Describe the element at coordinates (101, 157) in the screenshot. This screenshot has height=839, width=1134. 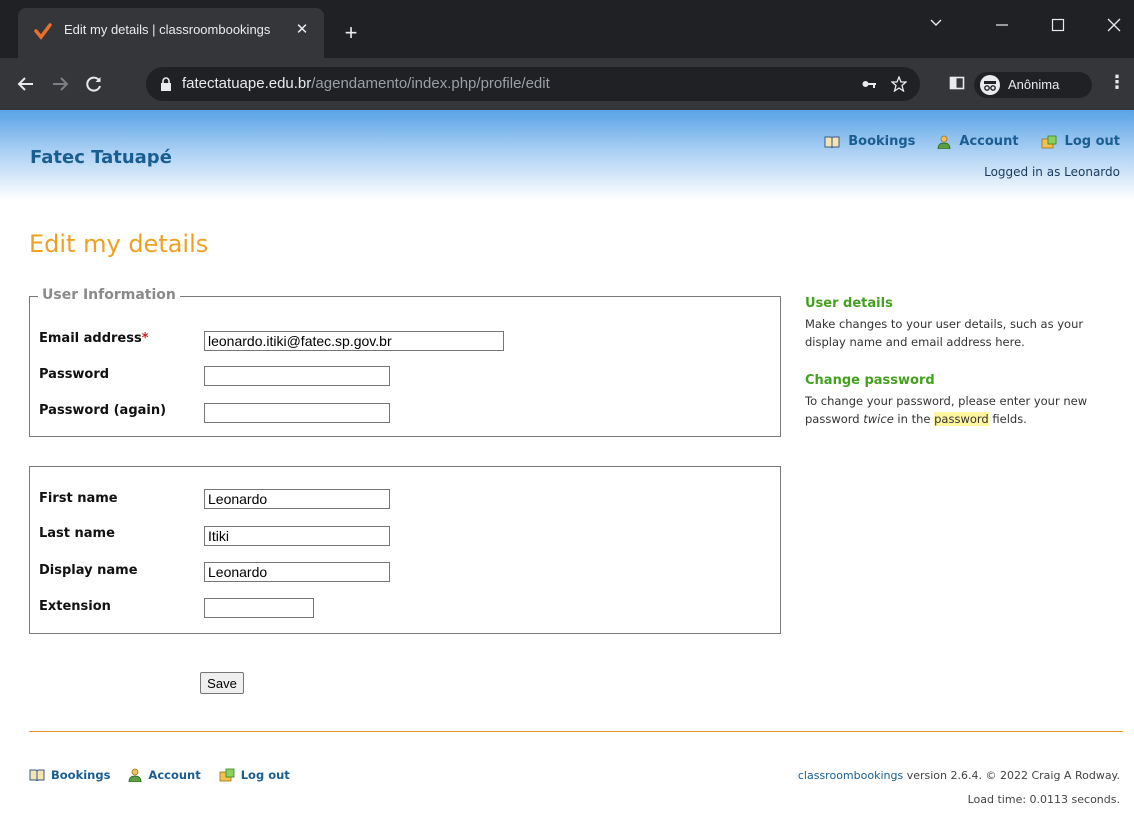
I see `site-title: Fatec Tatuapé` at that location.